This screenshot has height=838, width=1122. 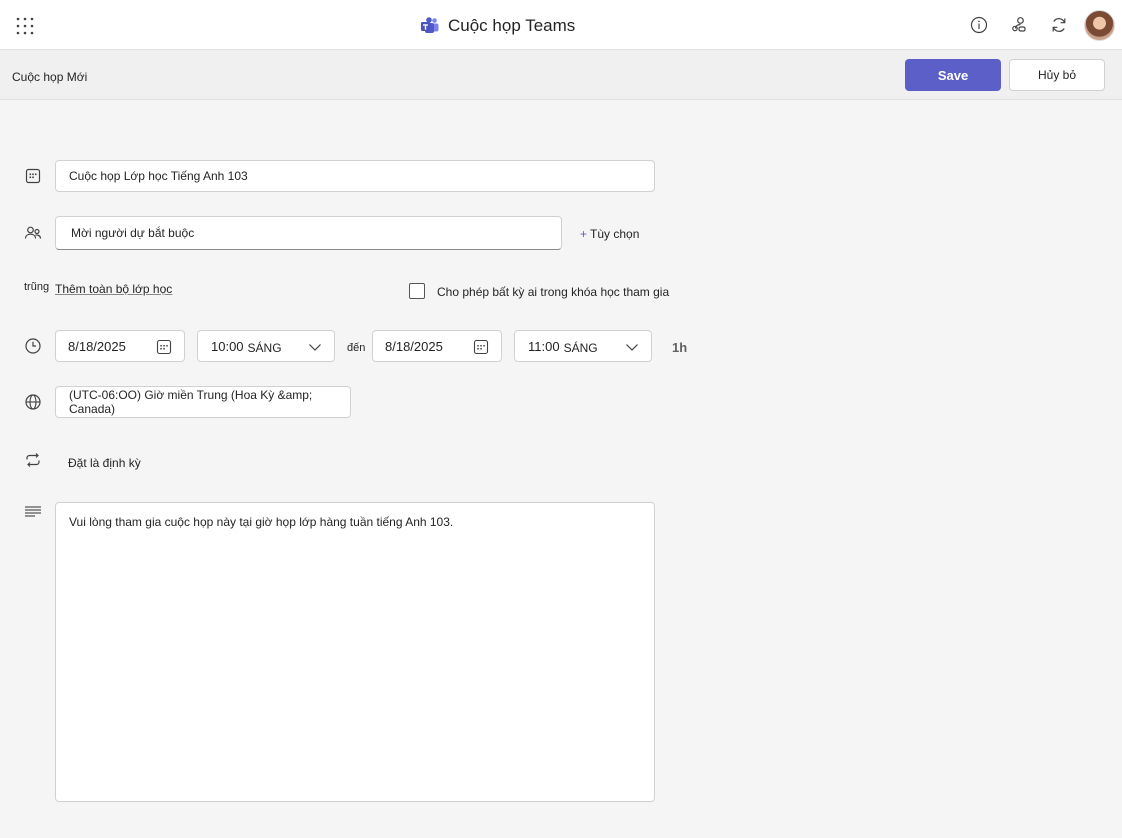 What do you see at coordinates (414, 346) in the screenshot?
I see `end-date-value: 8/18/2025` at bounding box center [414, 346].